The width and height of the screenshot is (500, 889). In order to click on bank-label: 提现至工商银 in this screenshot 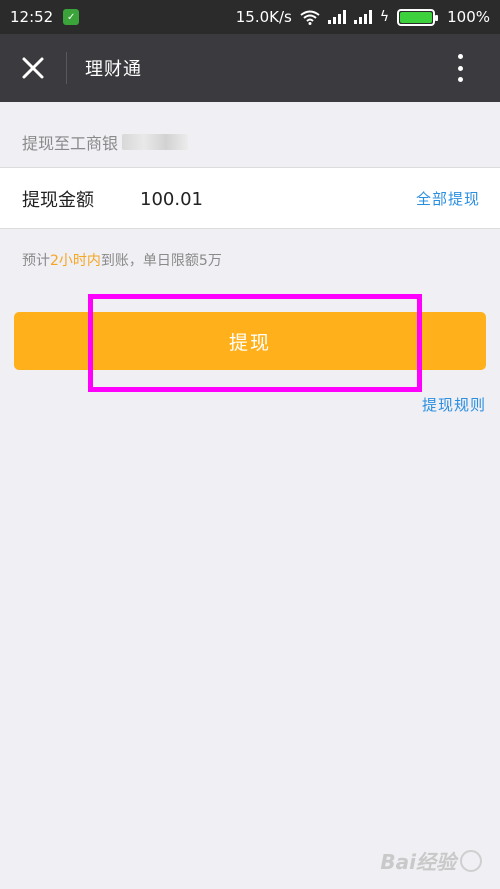, I will do `click(70, 143)`.